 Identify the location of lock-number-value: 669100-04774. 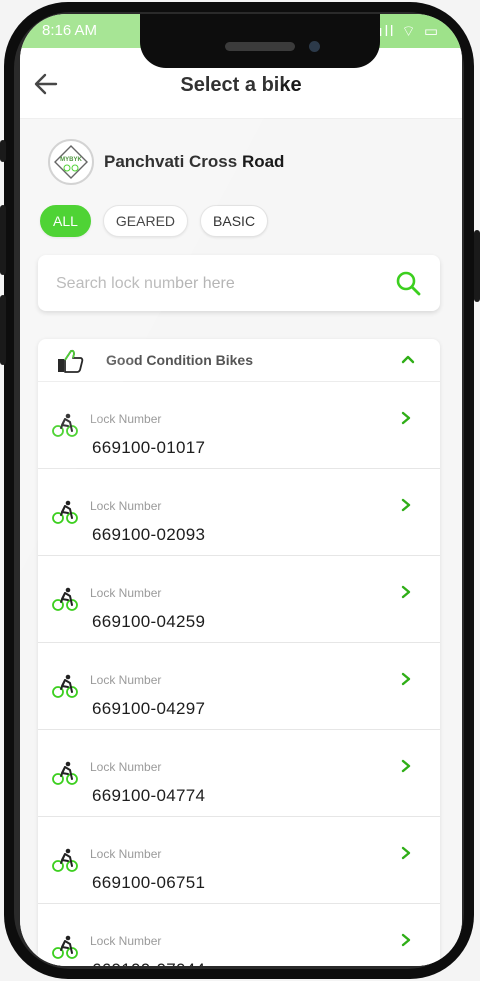
(149, 795).